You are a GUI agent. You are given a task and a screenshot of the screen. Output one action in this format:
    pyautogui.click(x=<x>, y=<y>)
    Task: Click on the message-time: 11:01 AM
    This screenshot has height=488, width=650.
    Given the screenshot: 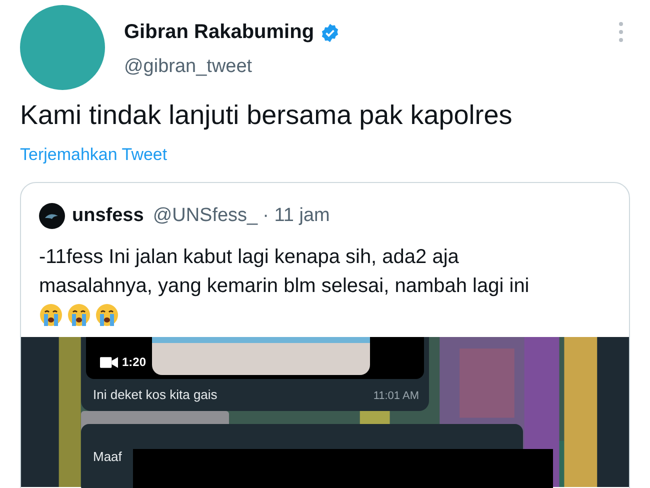 What is the action you would take?
    pyautogui.click(x=396, y=396)
    